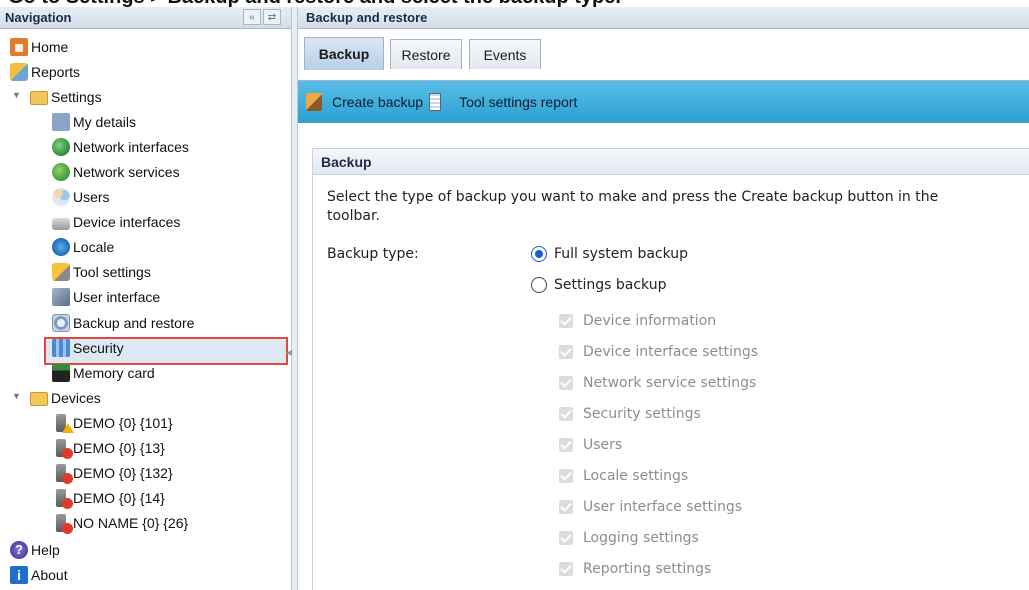  Describe the element at coordinates (98, 347) in the screenshot. I see `nav-item-label: Security` at that location.